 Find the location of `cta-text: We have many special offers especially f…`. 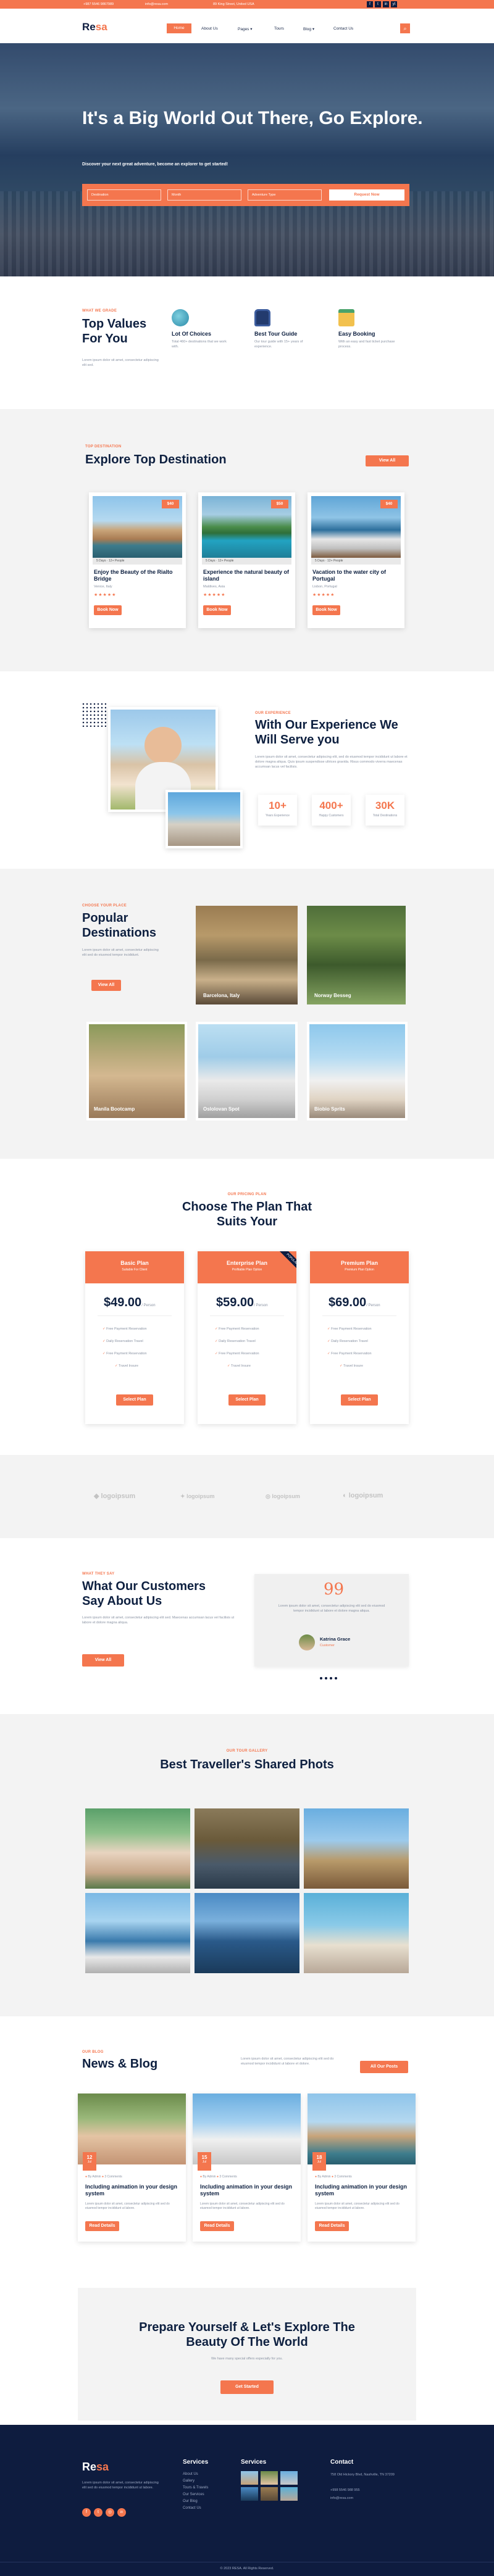

cta-text: We have many special offers especially f… is located at coordinates (247, 2359).